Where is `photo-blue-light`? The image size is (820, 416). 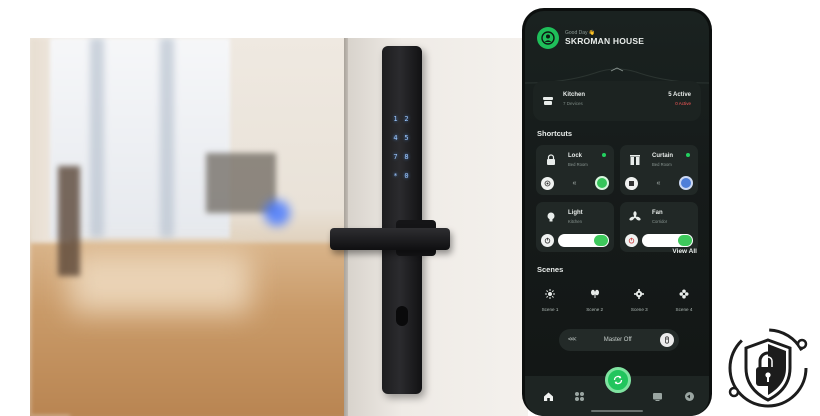
photo-blue-light is located at coordinates (277, 213).